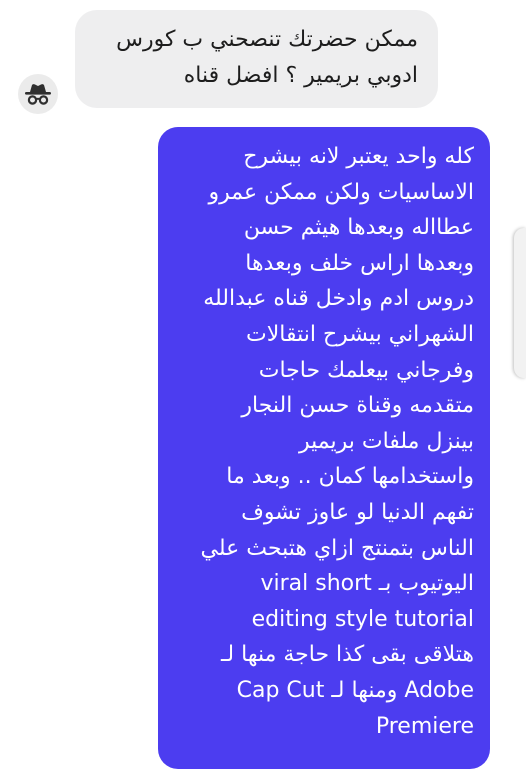 Image resolution: width=526 pixels, height=779 pixels. Describe the element at coordinates (300, 75) in the screenshot. I see `incoming-message-line: ادوبي بريمير ؟ افضل قناه` at that location.